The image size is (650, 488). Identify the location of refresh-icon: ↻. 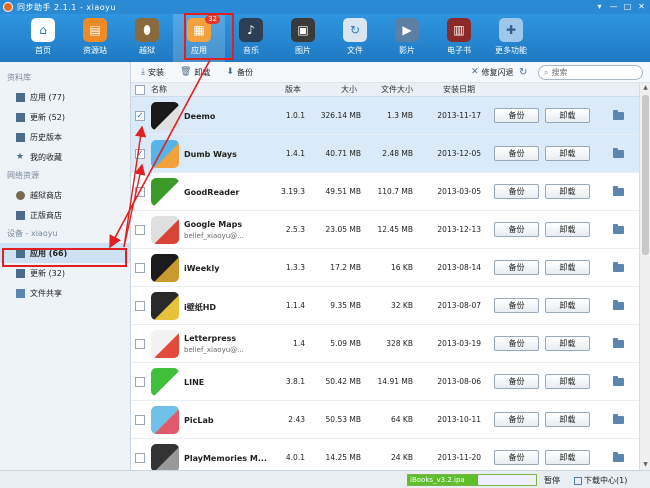
(523, 72).